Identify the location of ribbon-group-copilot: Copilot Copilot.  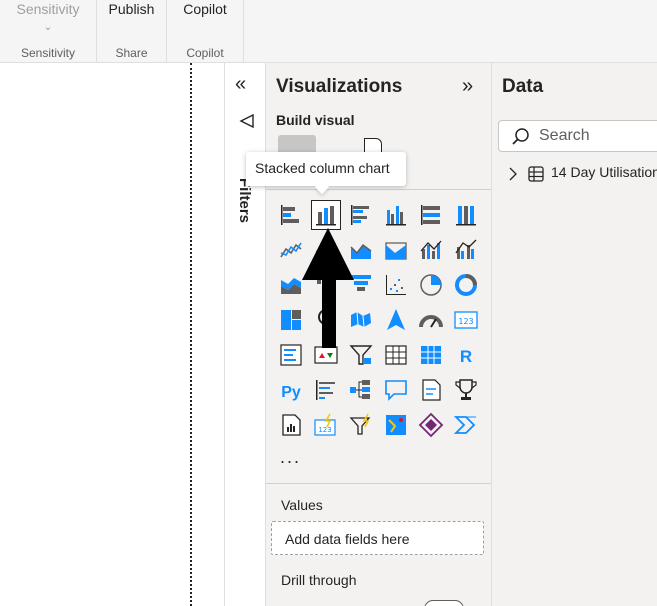
(205, 31).